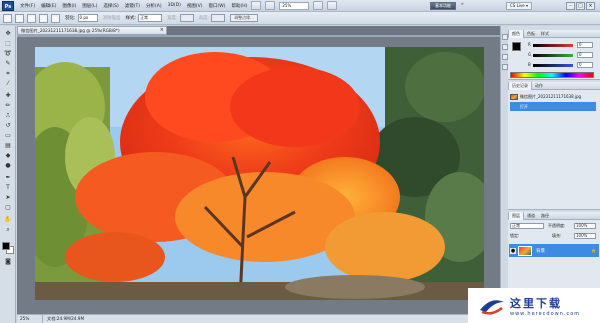  I want to click on new-selection-icon, so click(19, 18).